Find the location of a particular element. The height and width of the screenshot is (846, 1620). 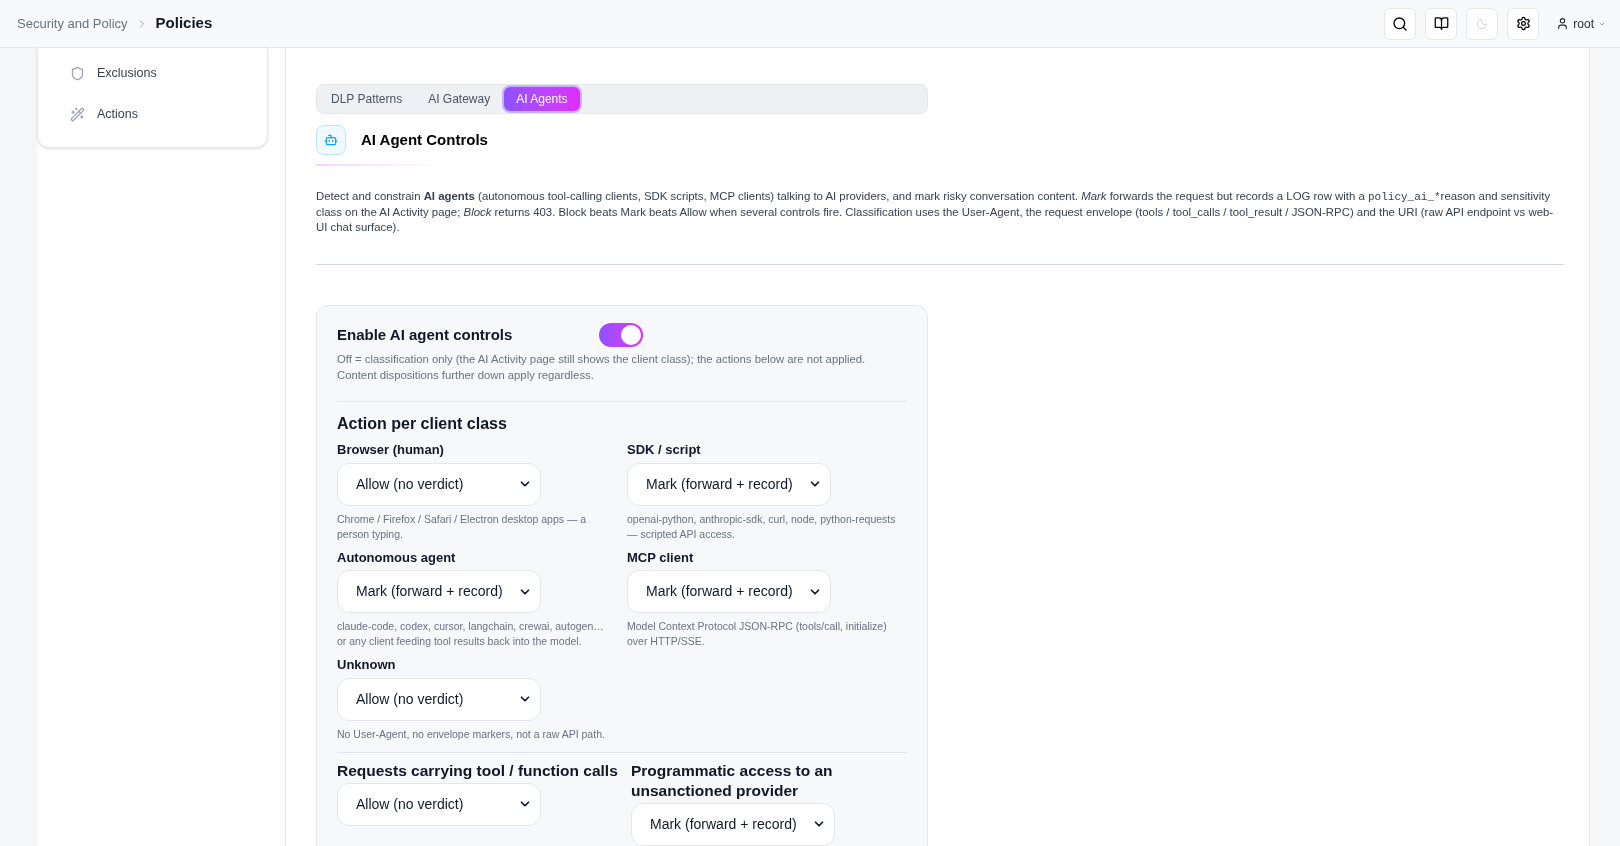

group-title: Action per client class is located at coordinates (422, 424).